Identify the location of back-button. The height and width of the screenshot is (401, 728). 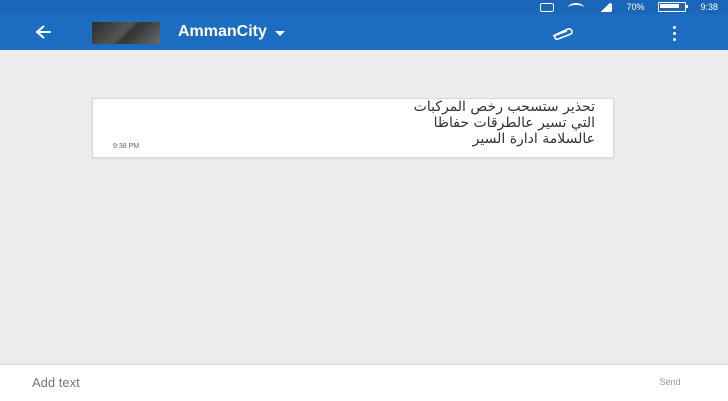
(43, 32).